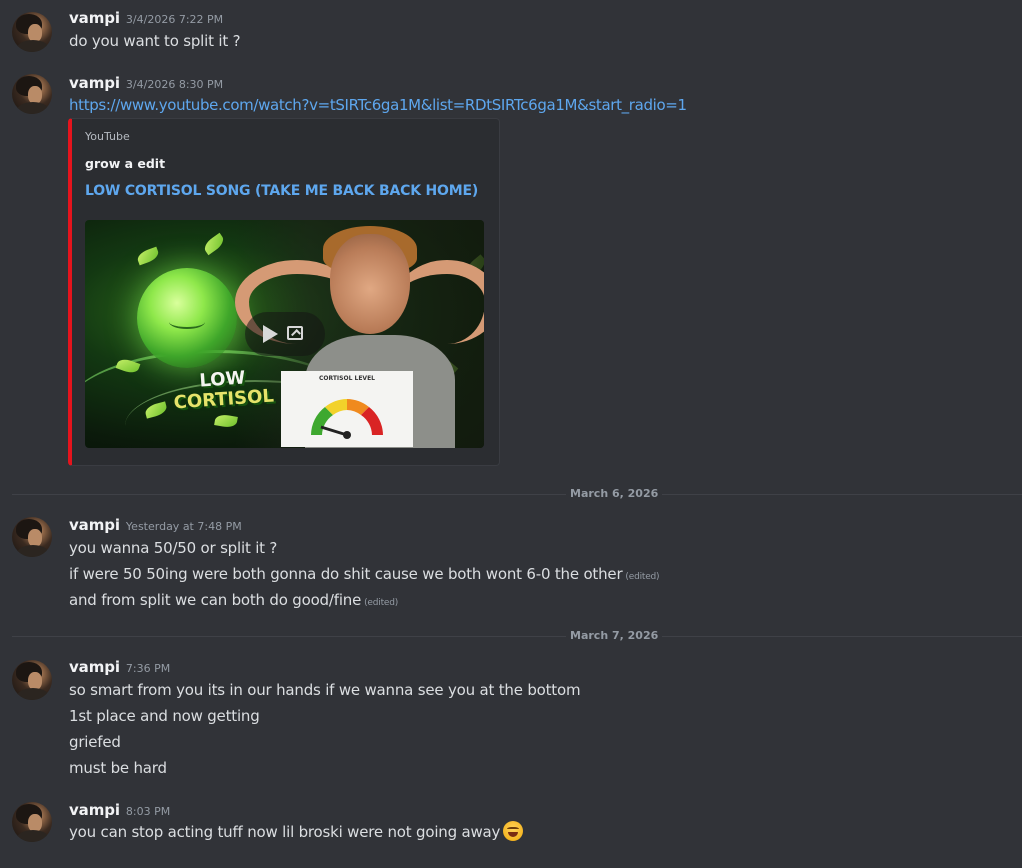 Image resolution: width=1022 pixels, height=868 pixels. I want to click on message-header: vampi 7:36 PM, so click(119, 667).